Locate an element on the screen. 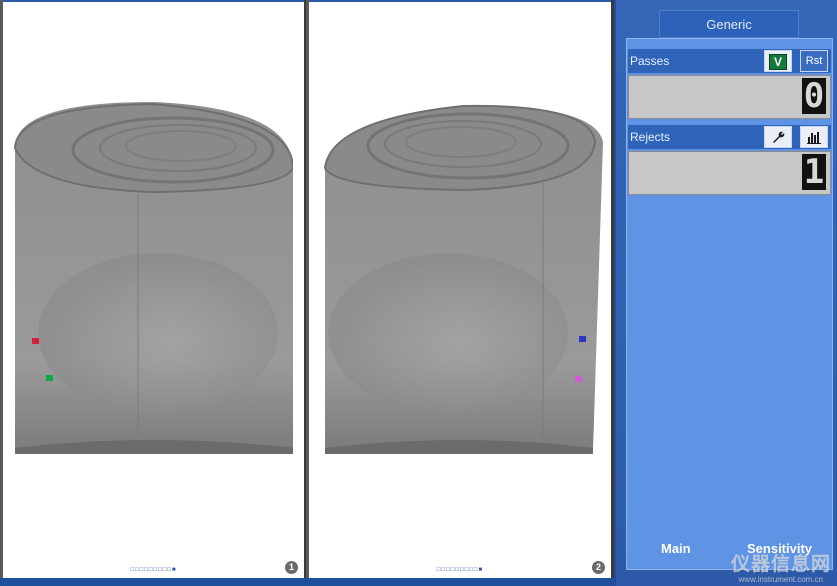 This screenshot has width=837, height=586. rejects-label: Rejects is located at coordinates (650, 137).